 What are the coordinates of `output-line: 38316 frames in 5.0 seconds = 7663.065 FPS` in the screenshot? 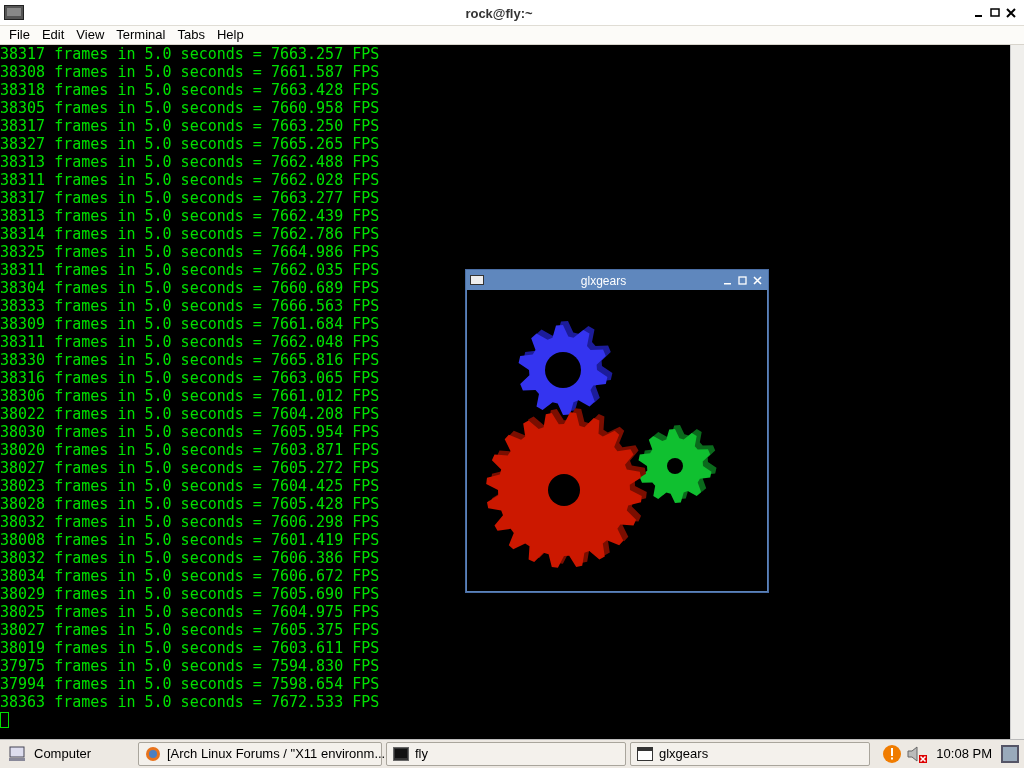 It's located at (190, 378).